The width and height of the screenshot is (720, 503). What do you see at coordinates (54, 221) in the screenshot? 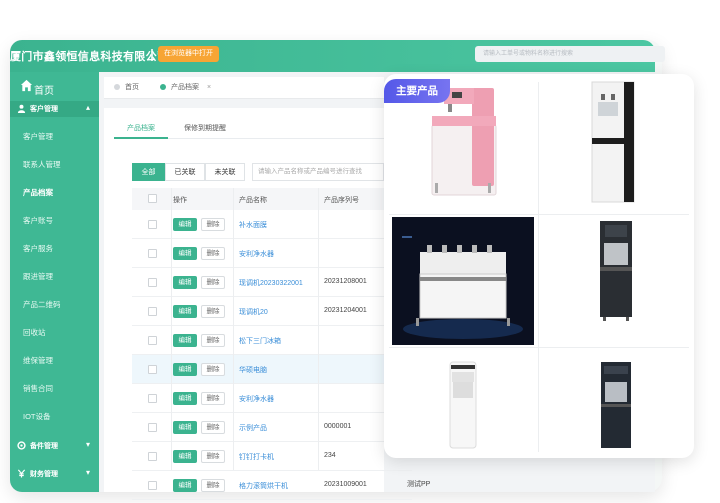
I see `sidebar-item-customer-account: 客户账号` at bounding box center [54, 221].